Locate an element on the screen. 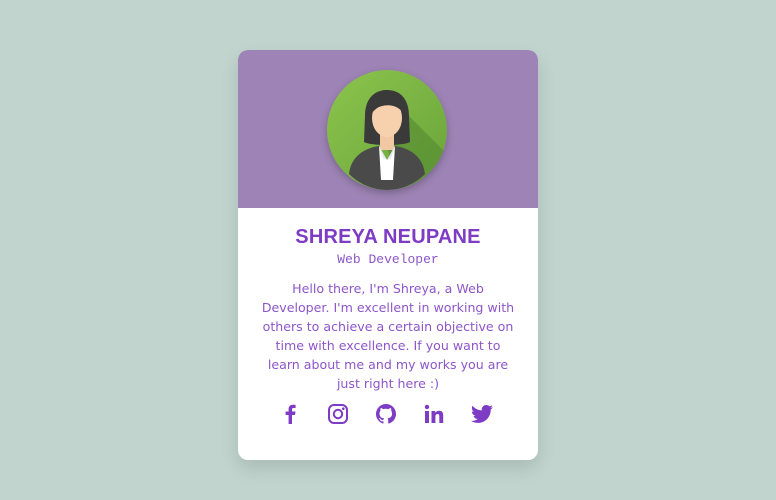 The width and height of the screenshot is (776, 500). twitter-link is located at coordinates (482, 414).